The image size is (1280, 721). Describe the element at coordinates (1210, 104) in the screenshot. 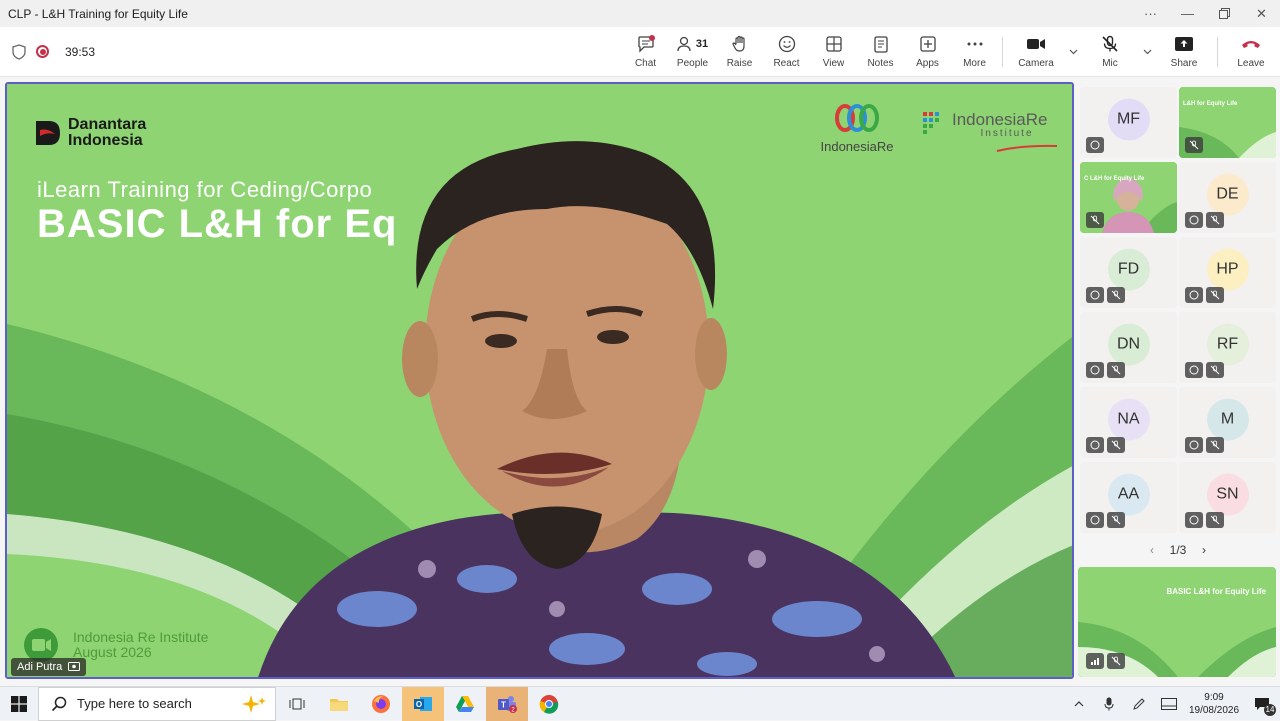

I see `tile-slide-text: L&H for Equity Life` at that location.